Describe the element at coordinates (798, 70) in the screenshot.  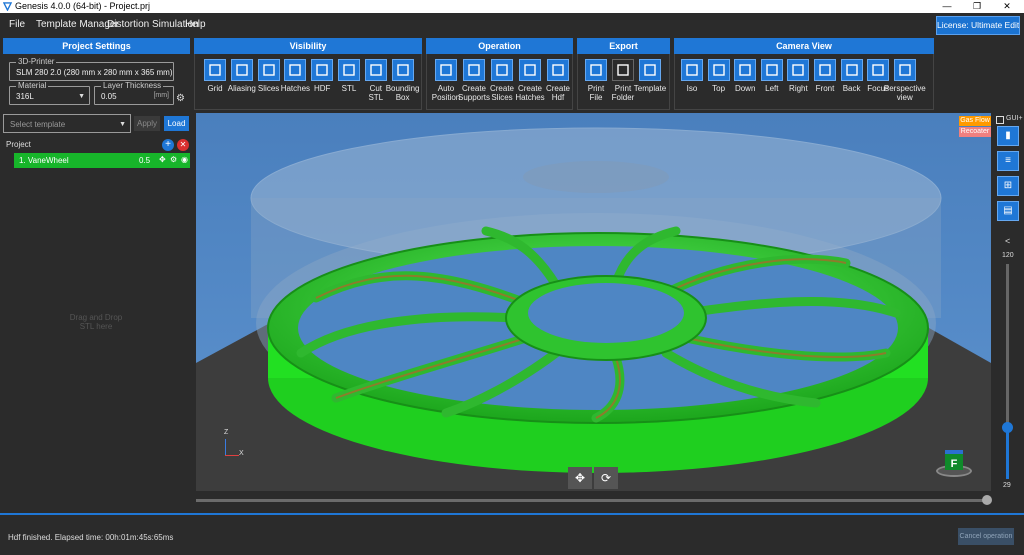
I see `right-view-icon` at that location.